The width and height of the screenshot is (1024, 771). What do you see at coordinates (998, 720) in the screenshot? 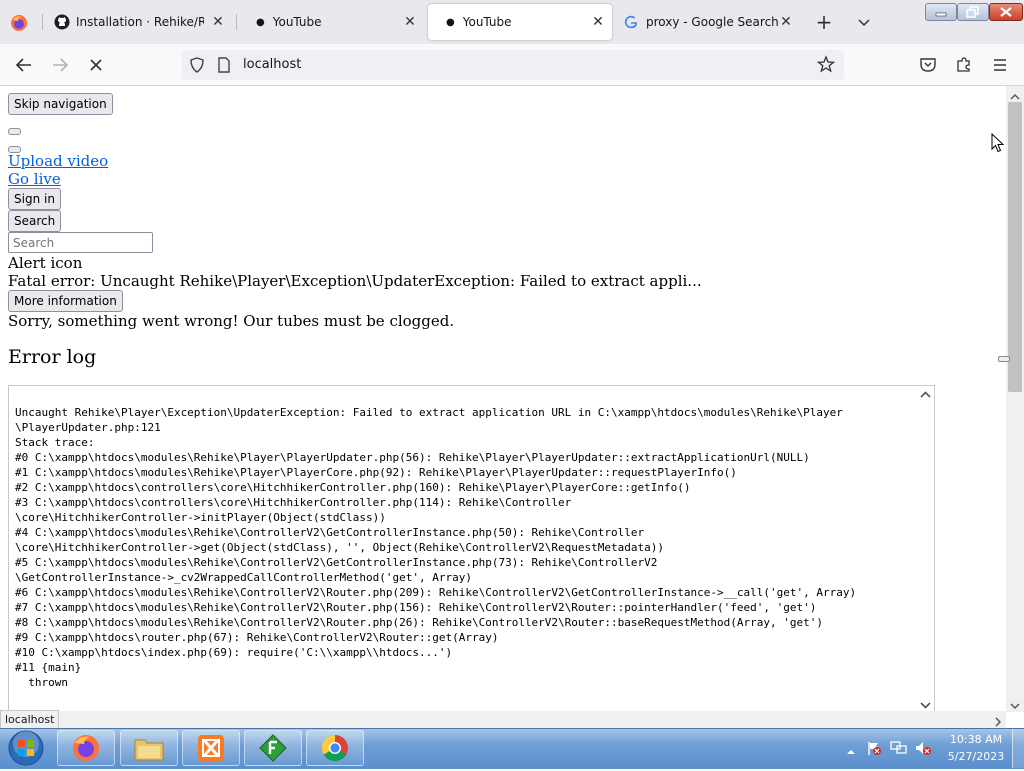
I see `scroll-right-arrow-icon` at bounding box center [998, 720].